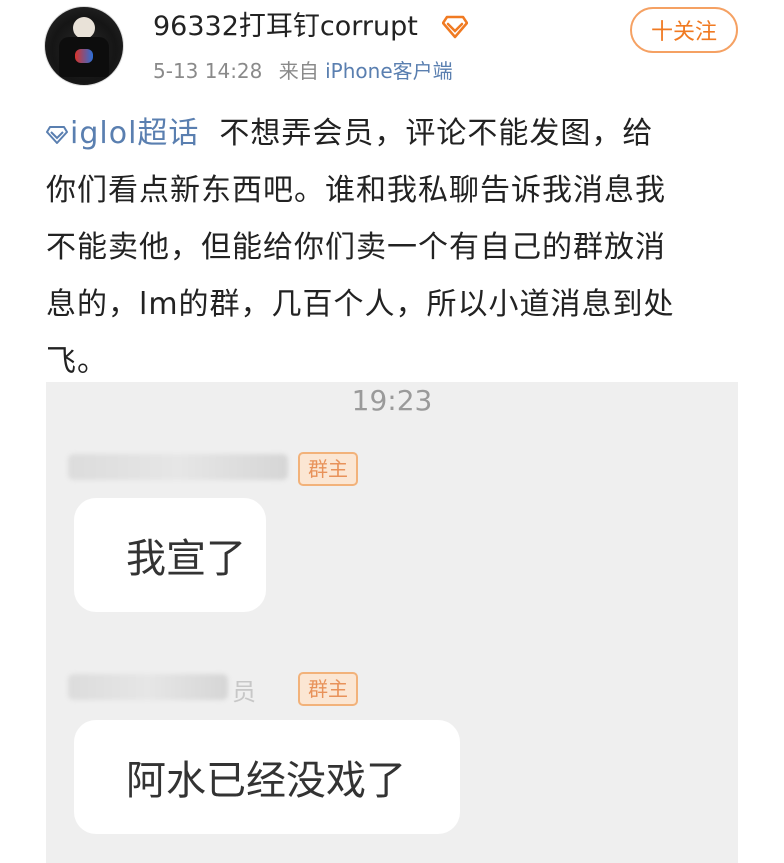 The width and height of the screenshot is (784, 863). I want to click on post-timestamp: 5-13 14:28, so click(208, 71).